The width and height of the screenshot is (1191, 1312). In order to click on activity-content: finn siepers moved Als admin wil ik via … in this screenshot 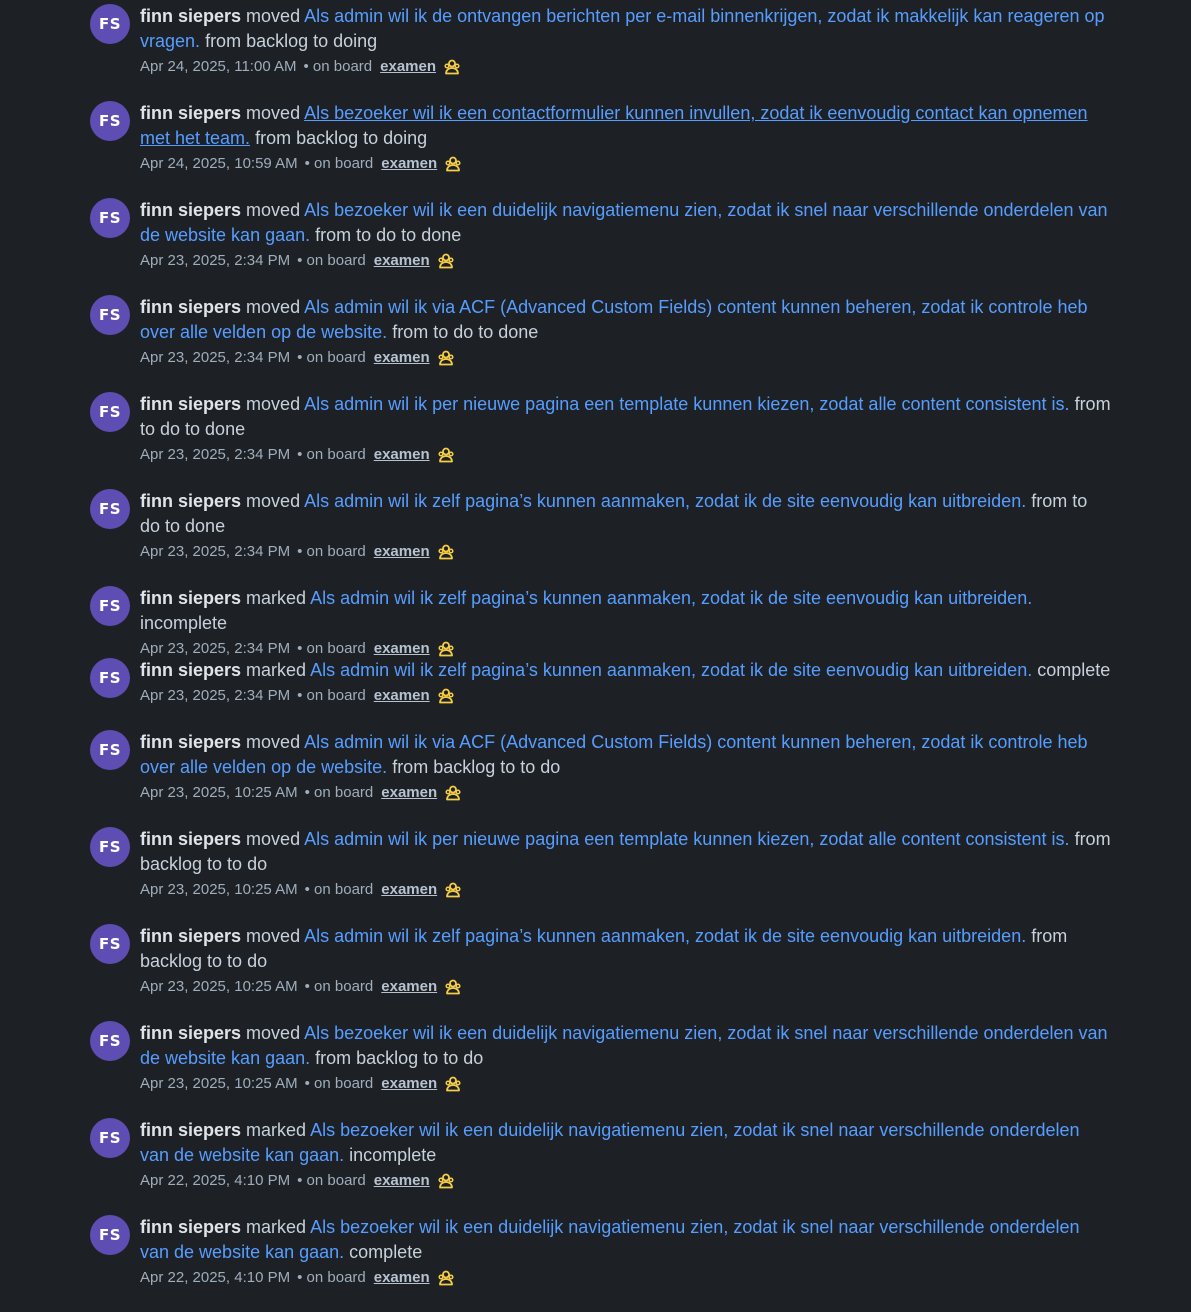, I will do `click(625, 331)`.